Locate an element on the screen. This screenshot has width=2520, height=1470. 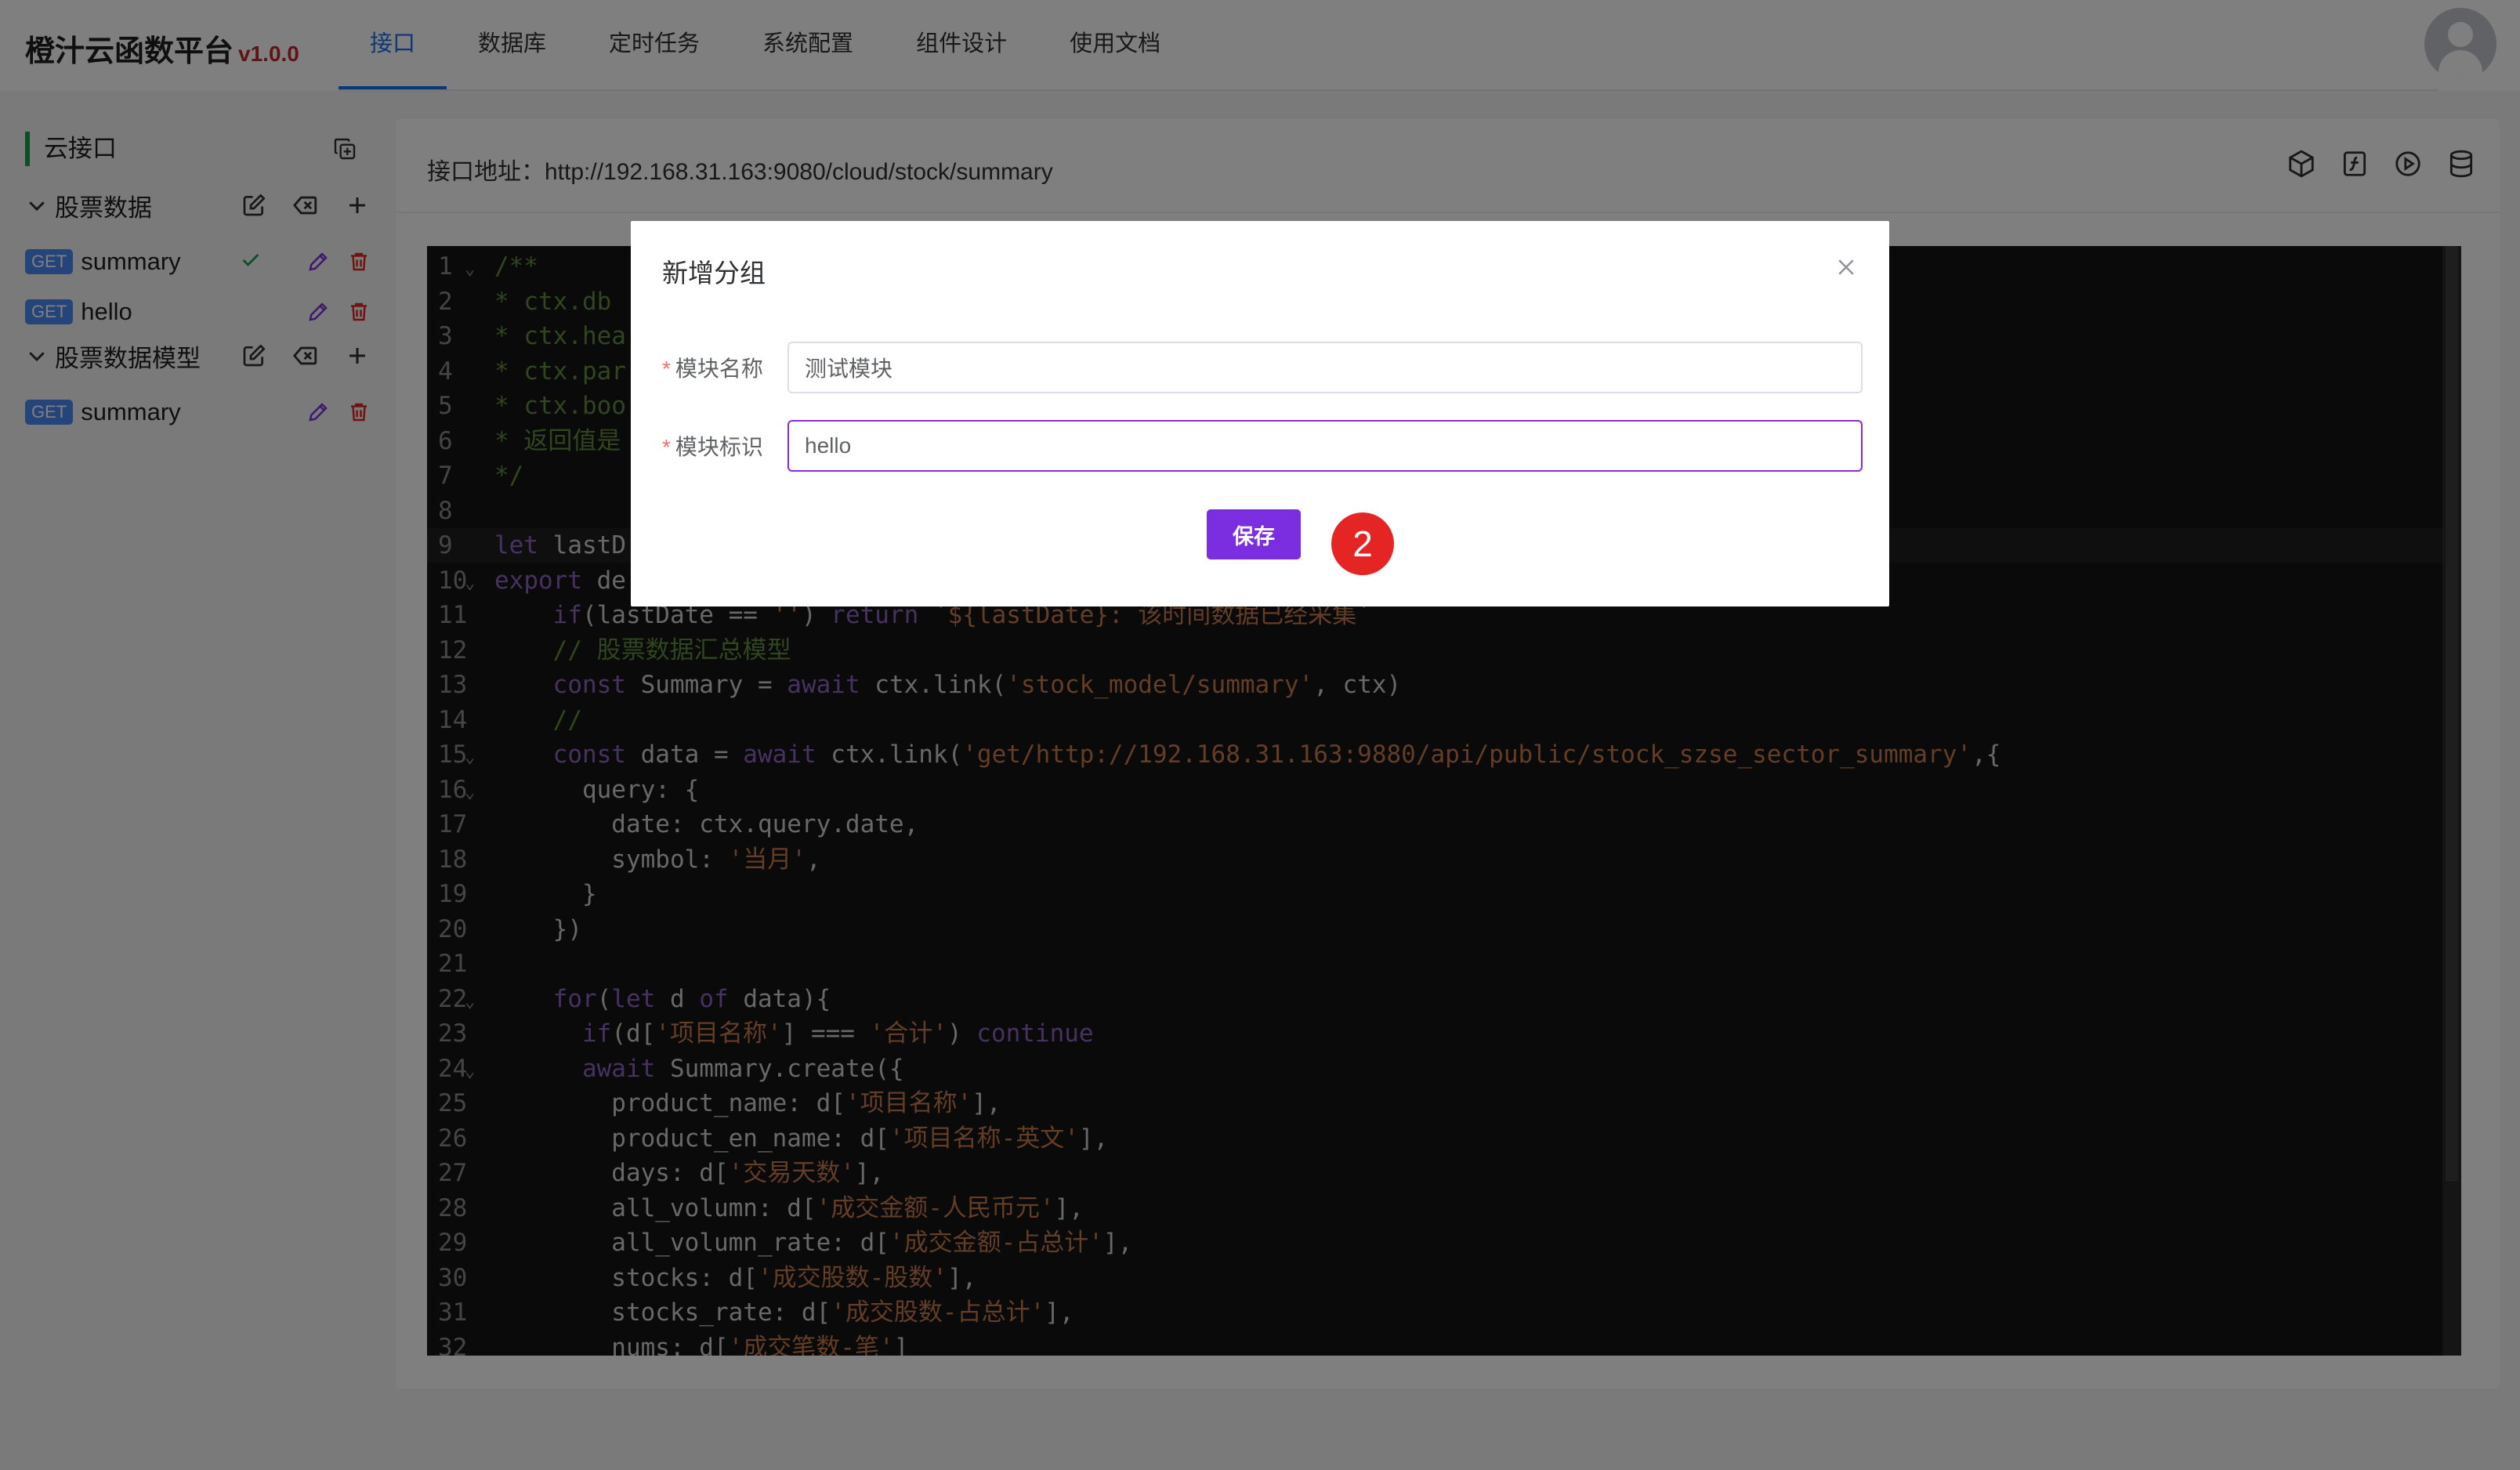
dialog-title: 新增分组 is located at coordinates (714, 273).